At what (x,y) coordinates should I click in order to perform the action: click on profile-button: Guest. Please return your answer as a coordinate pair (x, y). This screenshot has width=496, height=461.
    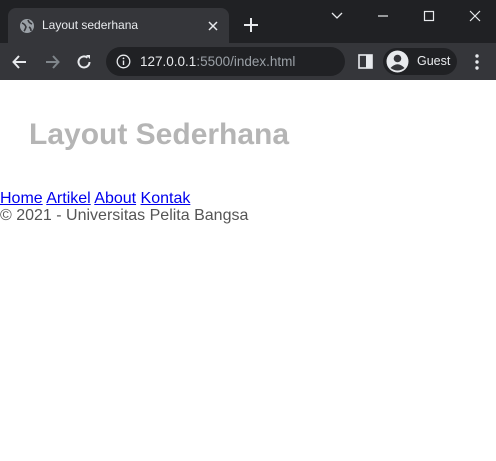
    Looking at the image, I should click on (420, 61).